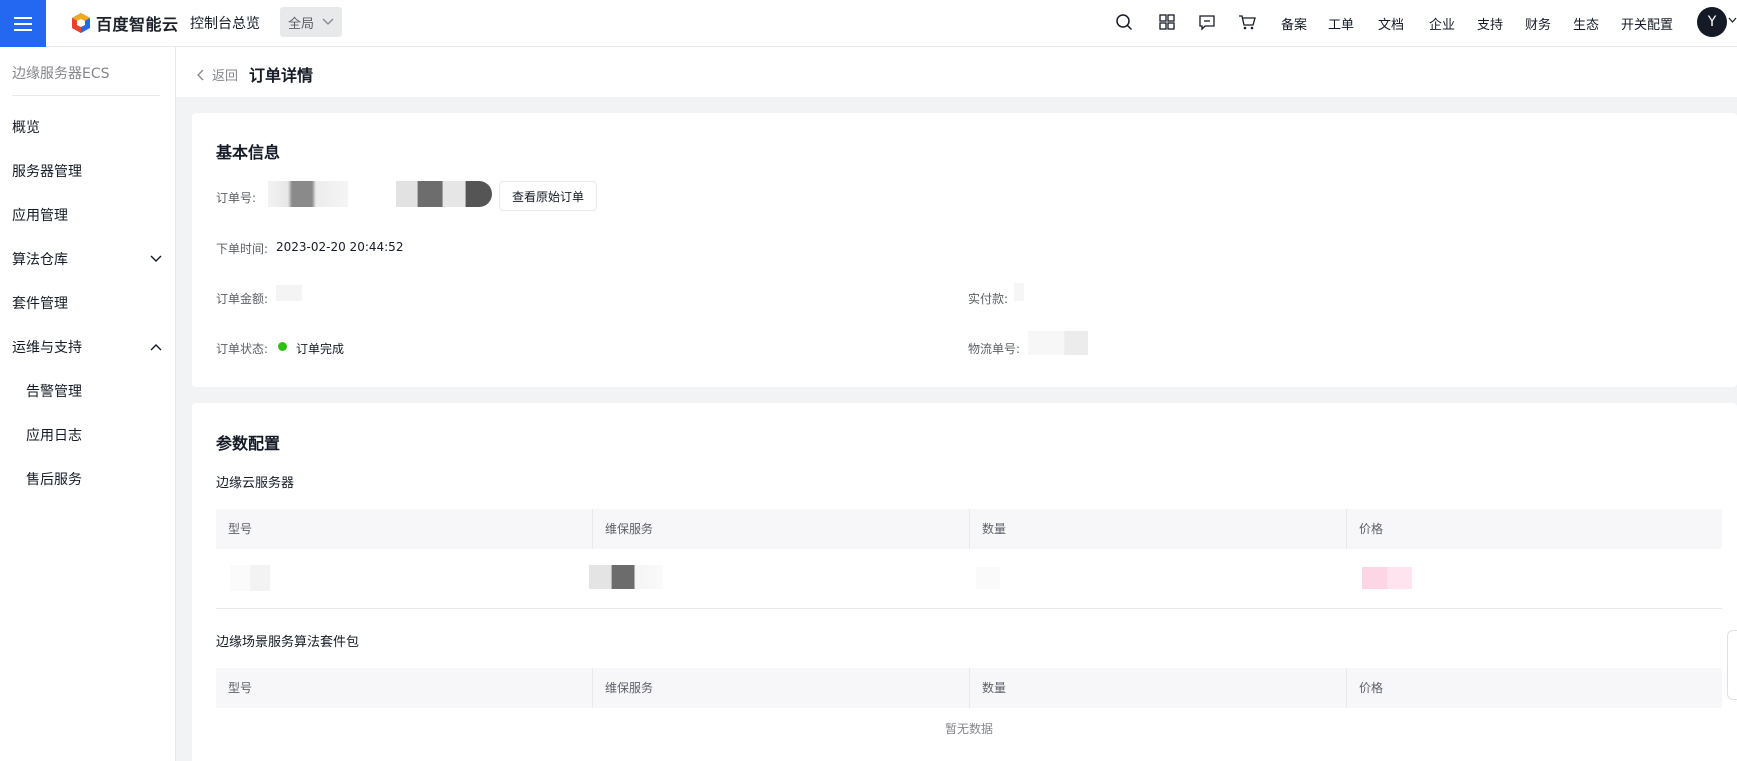  Describe the element at coordinates (308, 194) in the screenshot. I see `order-no-redacted` at that location.